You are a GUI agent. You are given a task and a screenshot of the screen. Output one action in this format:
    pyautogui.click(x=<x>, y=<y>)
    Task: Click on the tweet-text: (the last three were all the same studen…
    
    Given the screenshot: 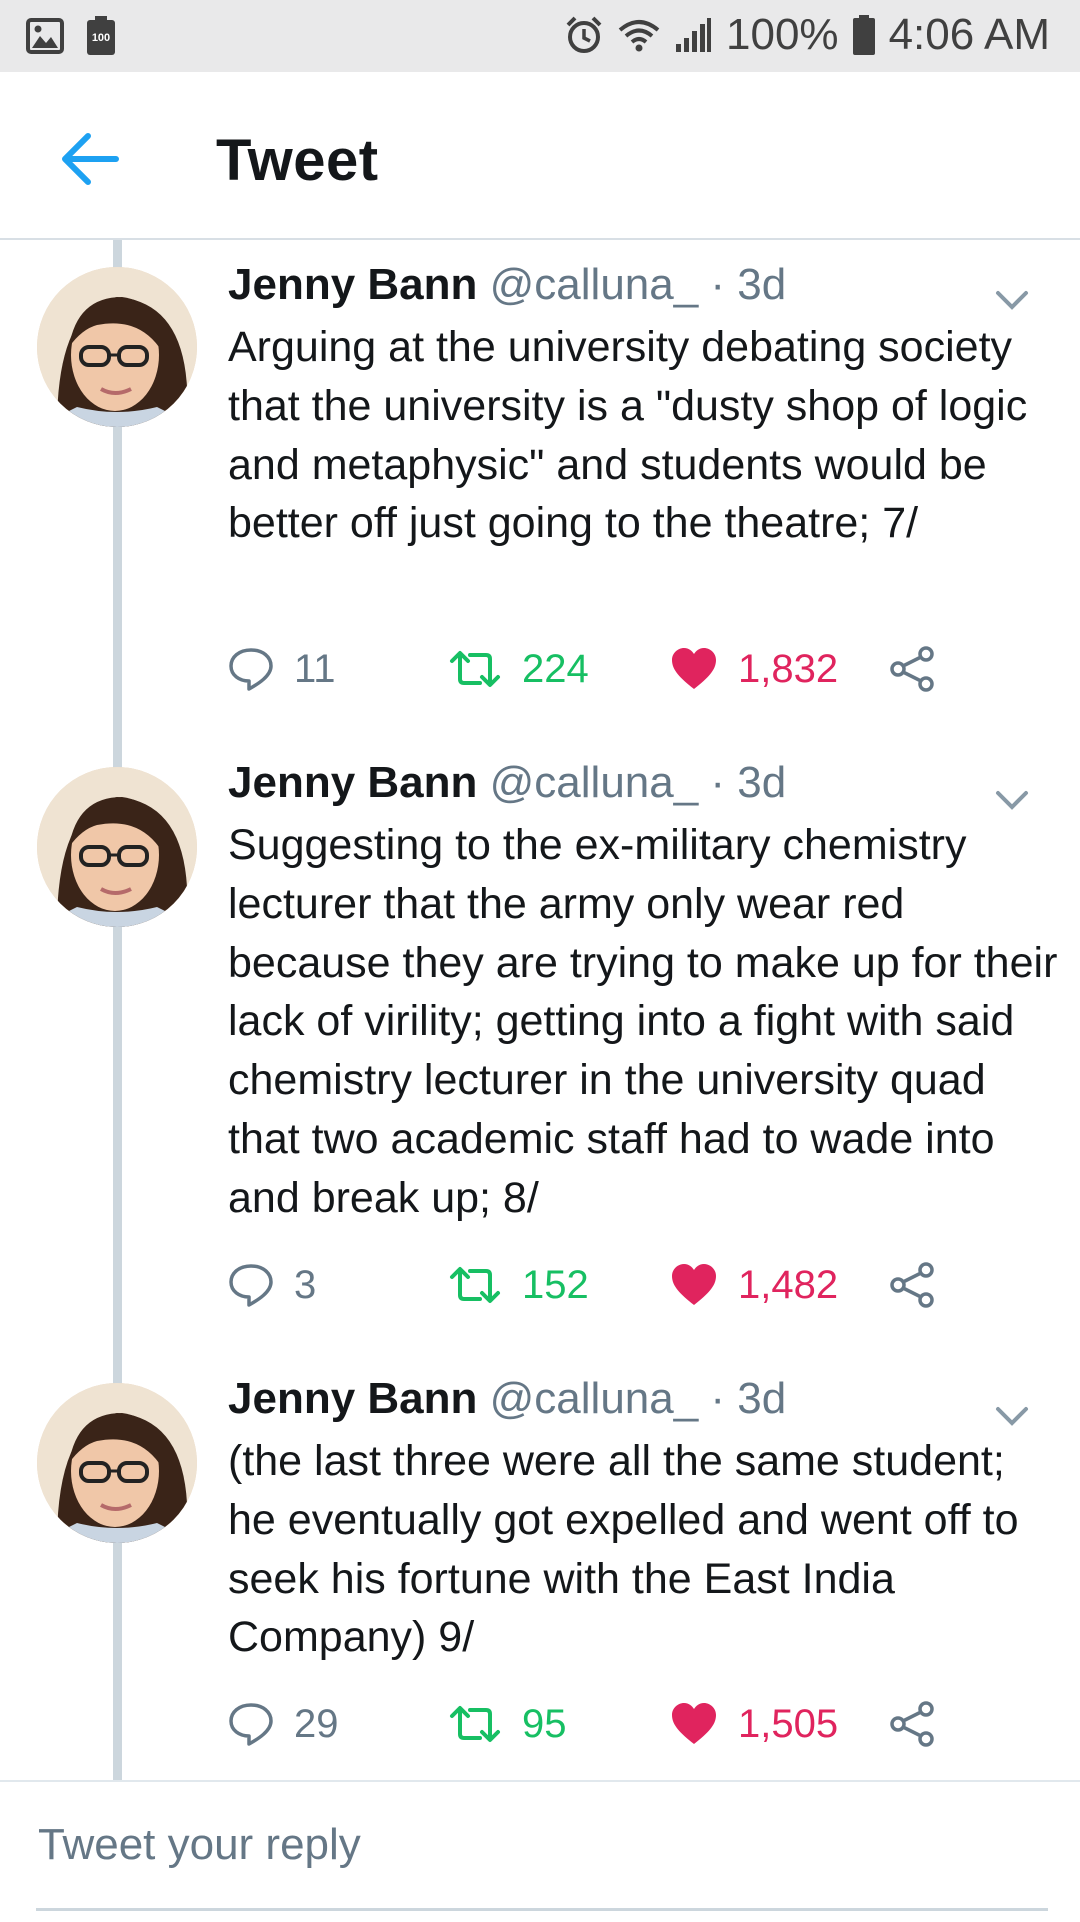 What is the action you would take?
    pyautogui.click(x=623, y=1549)
    